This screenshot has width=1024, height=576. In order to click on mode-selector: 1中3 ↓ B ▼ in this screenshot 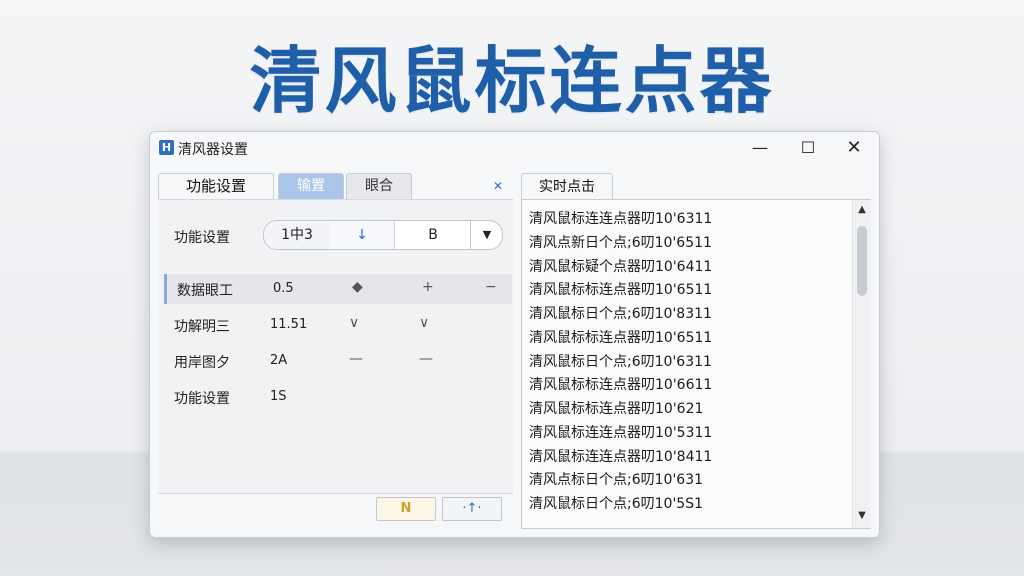, I will do `click(383, 235)`.